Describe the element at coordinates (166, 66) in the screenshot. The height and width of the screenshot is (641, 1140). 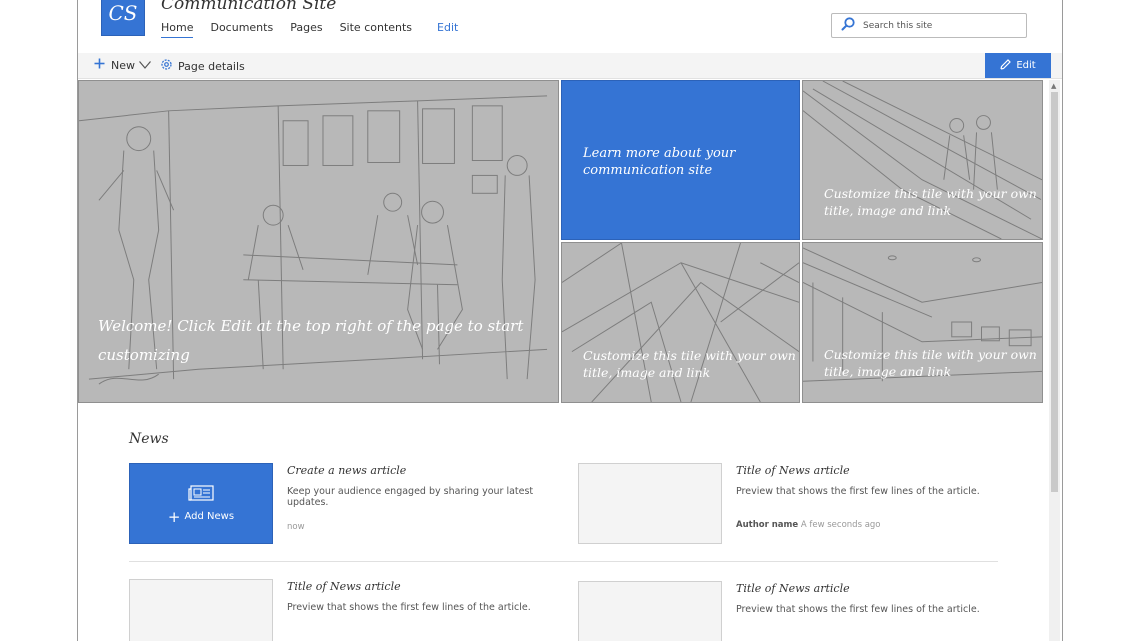
I see `gear-icon` at that location.